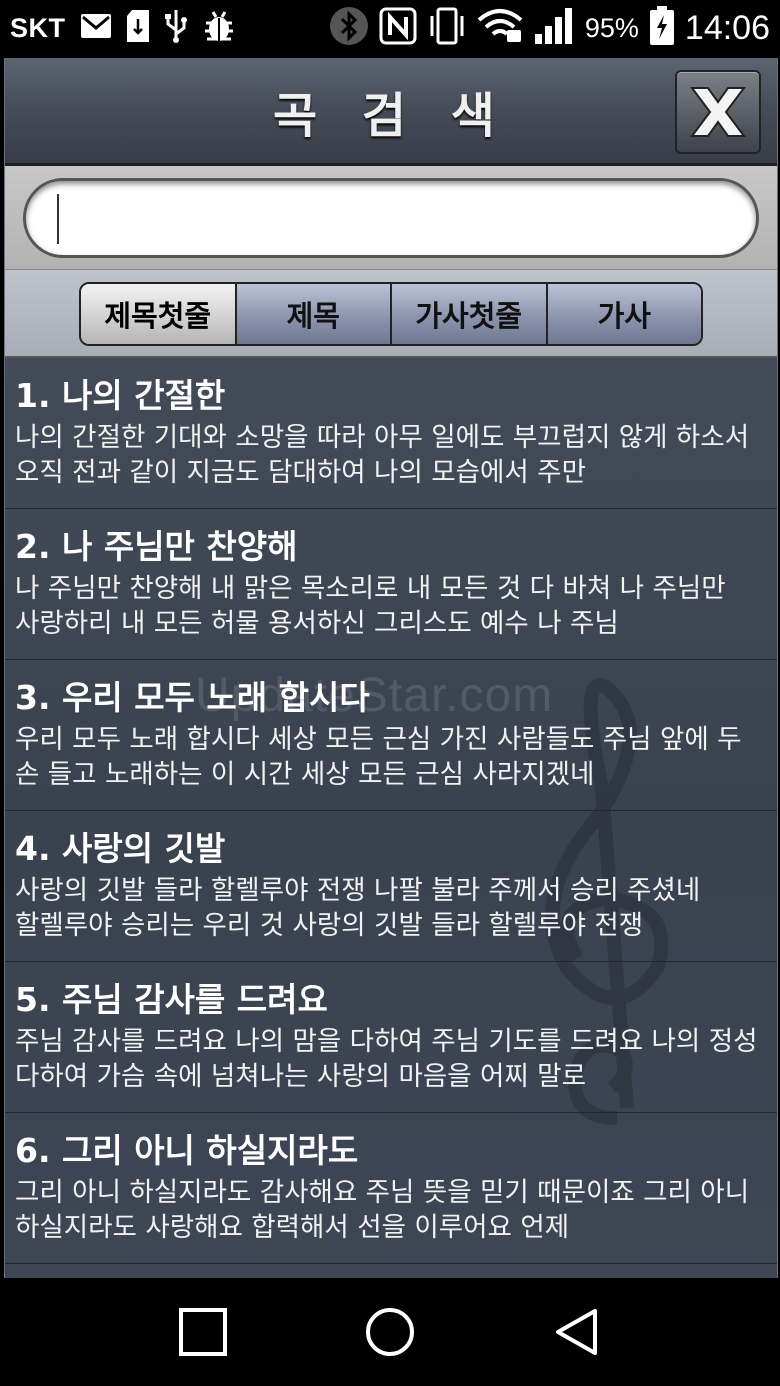 The height and width of the screenshot is (1386, 780). I want to click on recents-button, so click(203, 1332).